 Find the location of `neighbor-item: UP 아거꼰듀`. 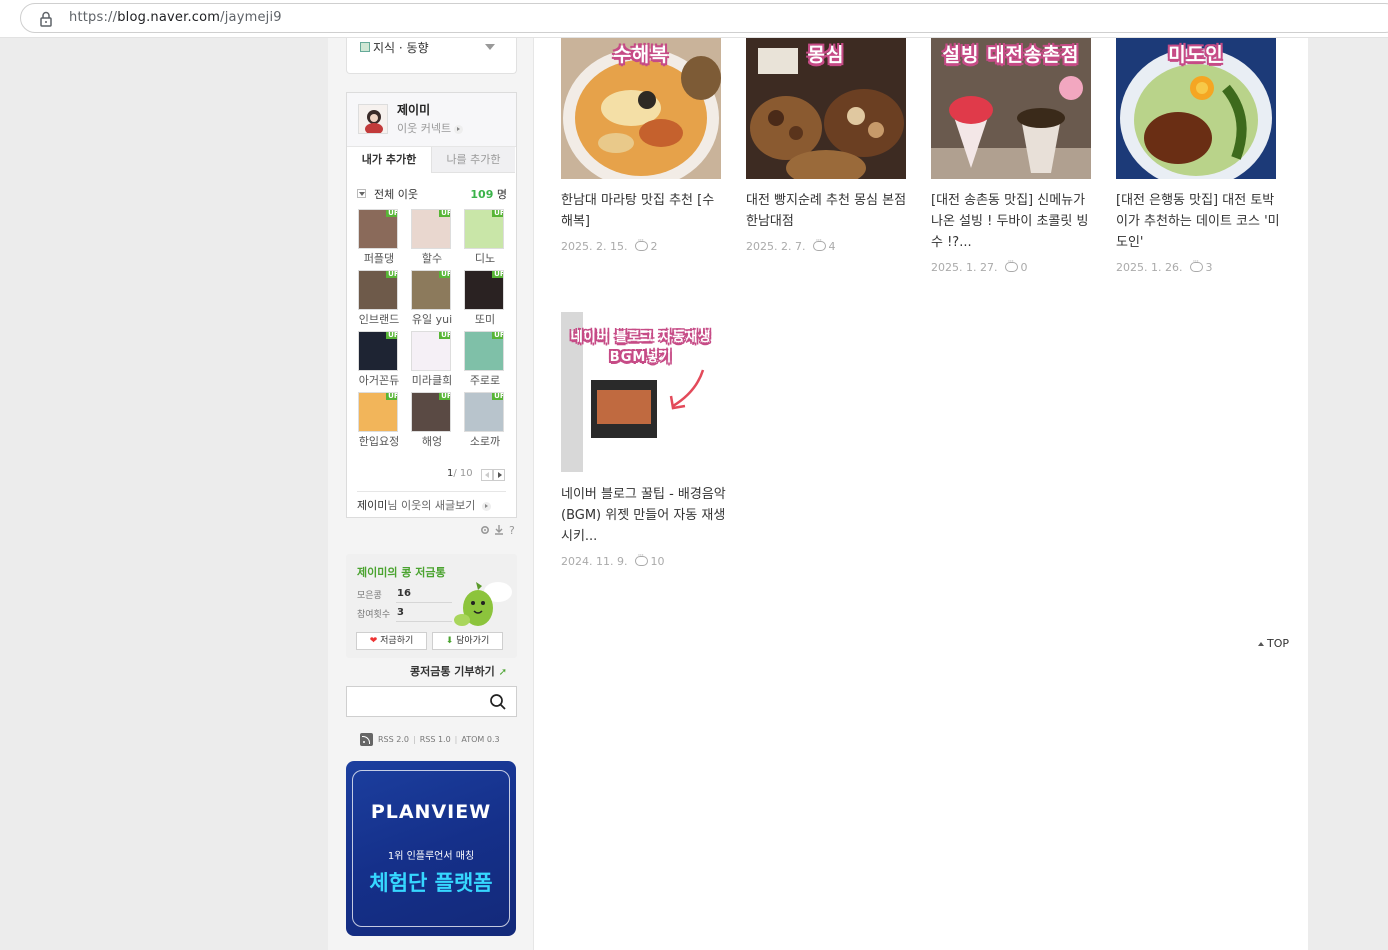

neighbor-item: UP 아거꼰듀 is located at coordinates (380, 361).